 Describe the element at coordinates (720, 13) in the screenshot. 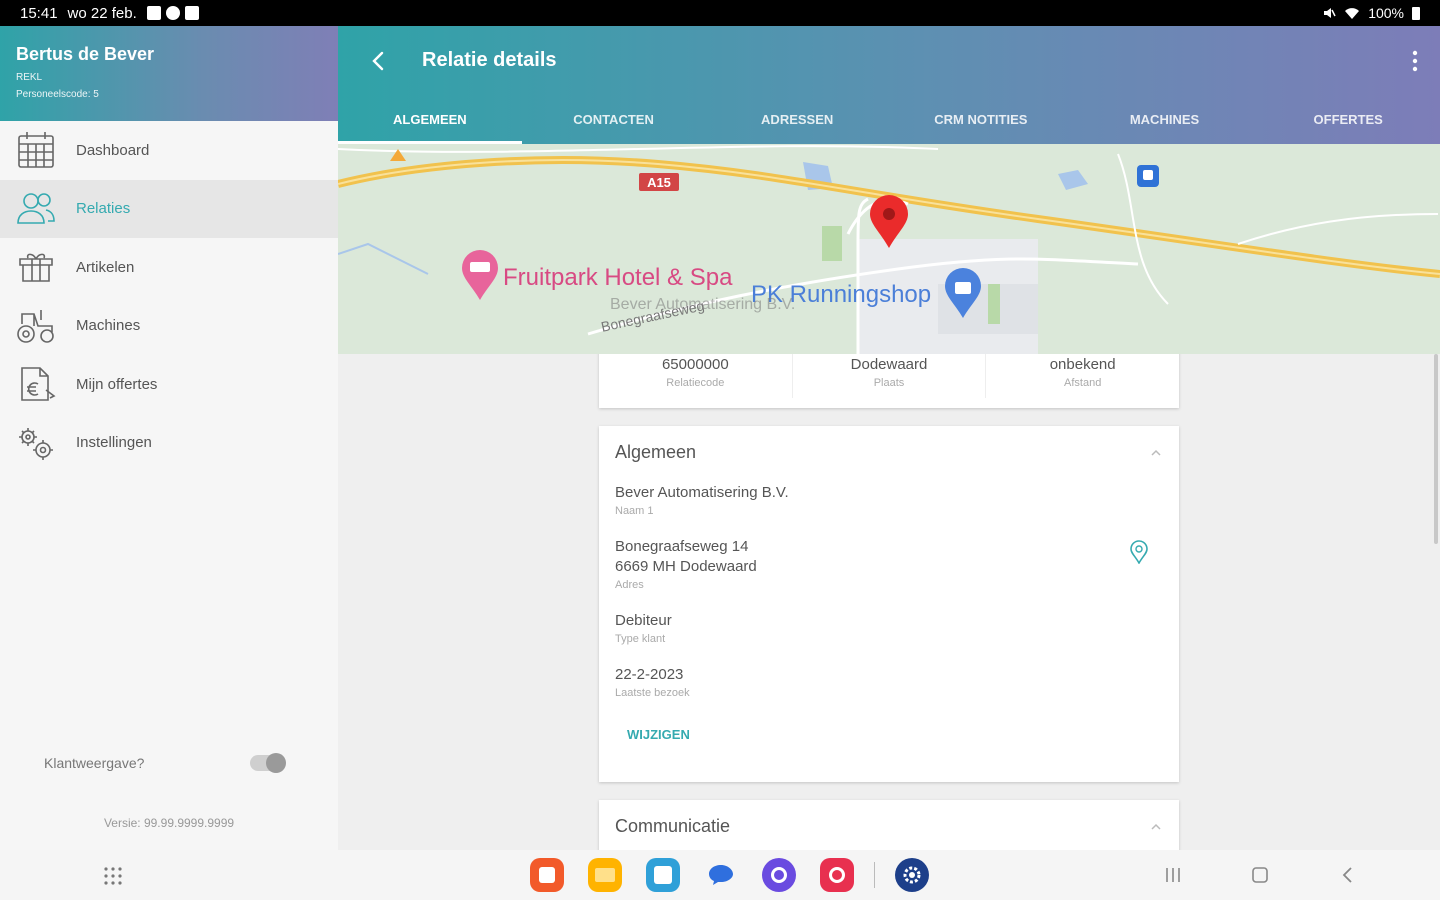

I see `status-bar: 15:41 wo 22 feb. 100%` at that location.